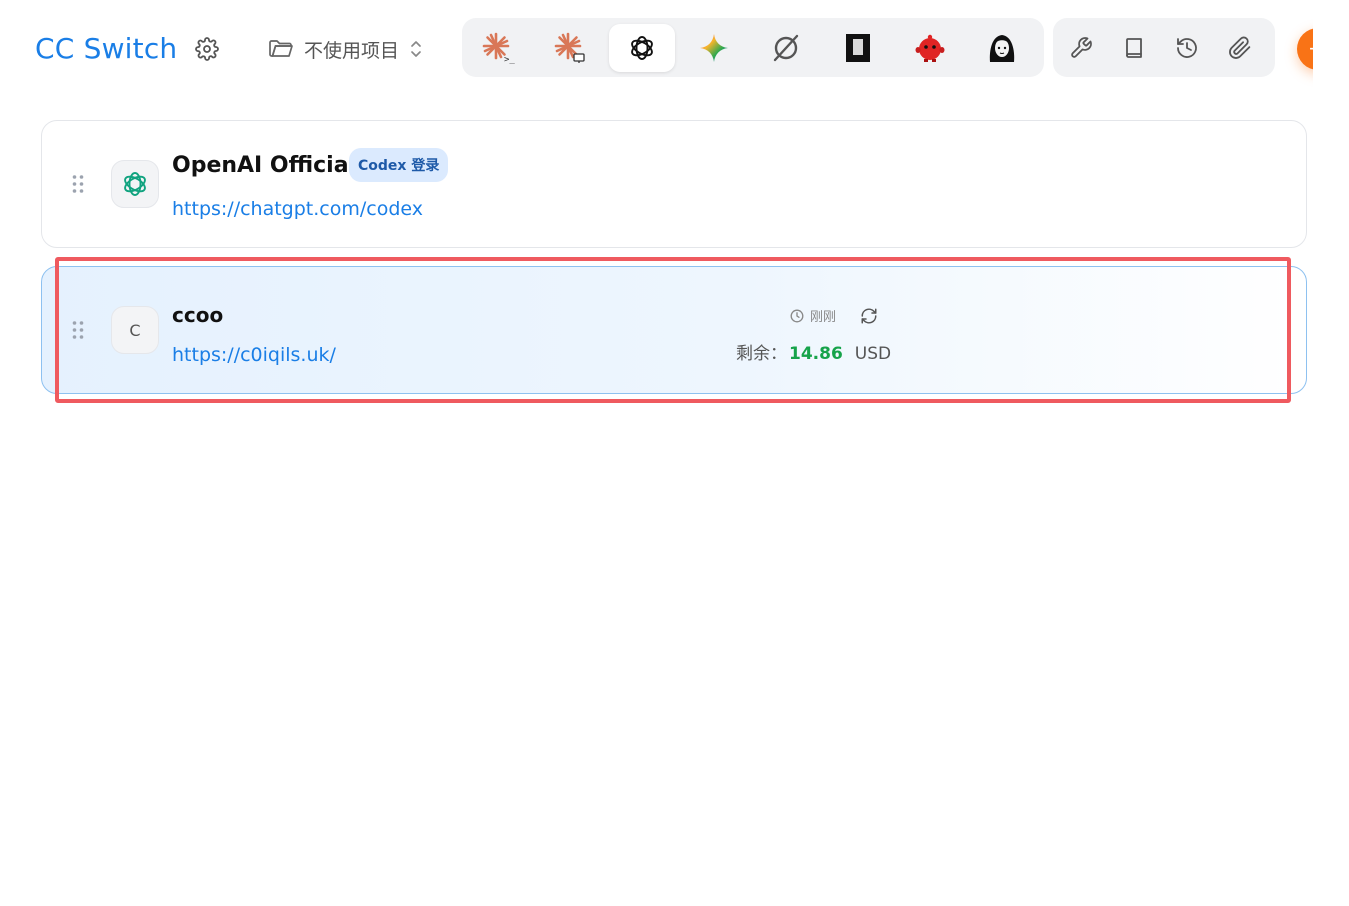 This screenshot has height=906, width=1349. I want to click on attachments-button, so click(1239, 48).